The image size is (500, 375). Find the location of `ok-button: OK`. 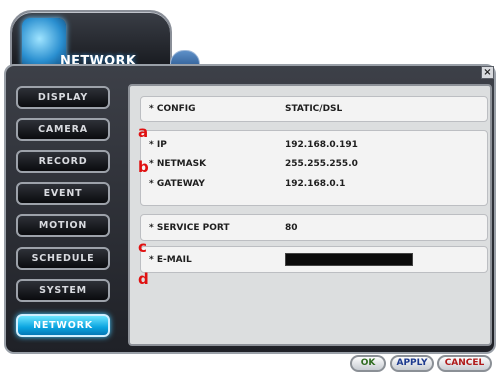

ok-button: OK is located at coordinates (368, 363).